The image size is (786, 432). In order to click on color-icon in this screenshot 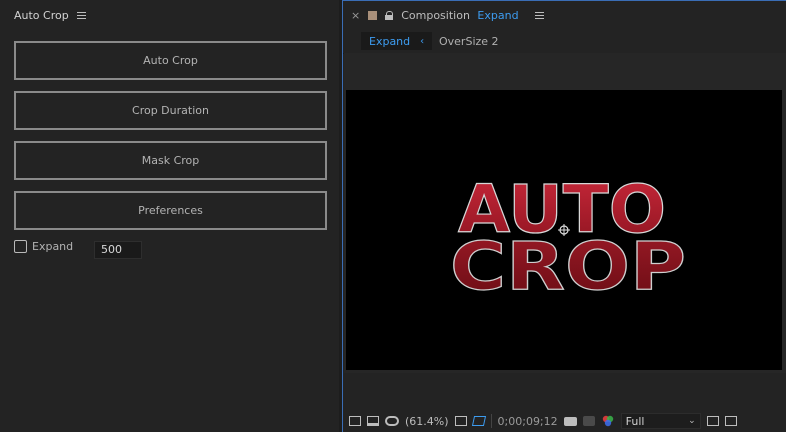, I will do `click(608, 421)`.